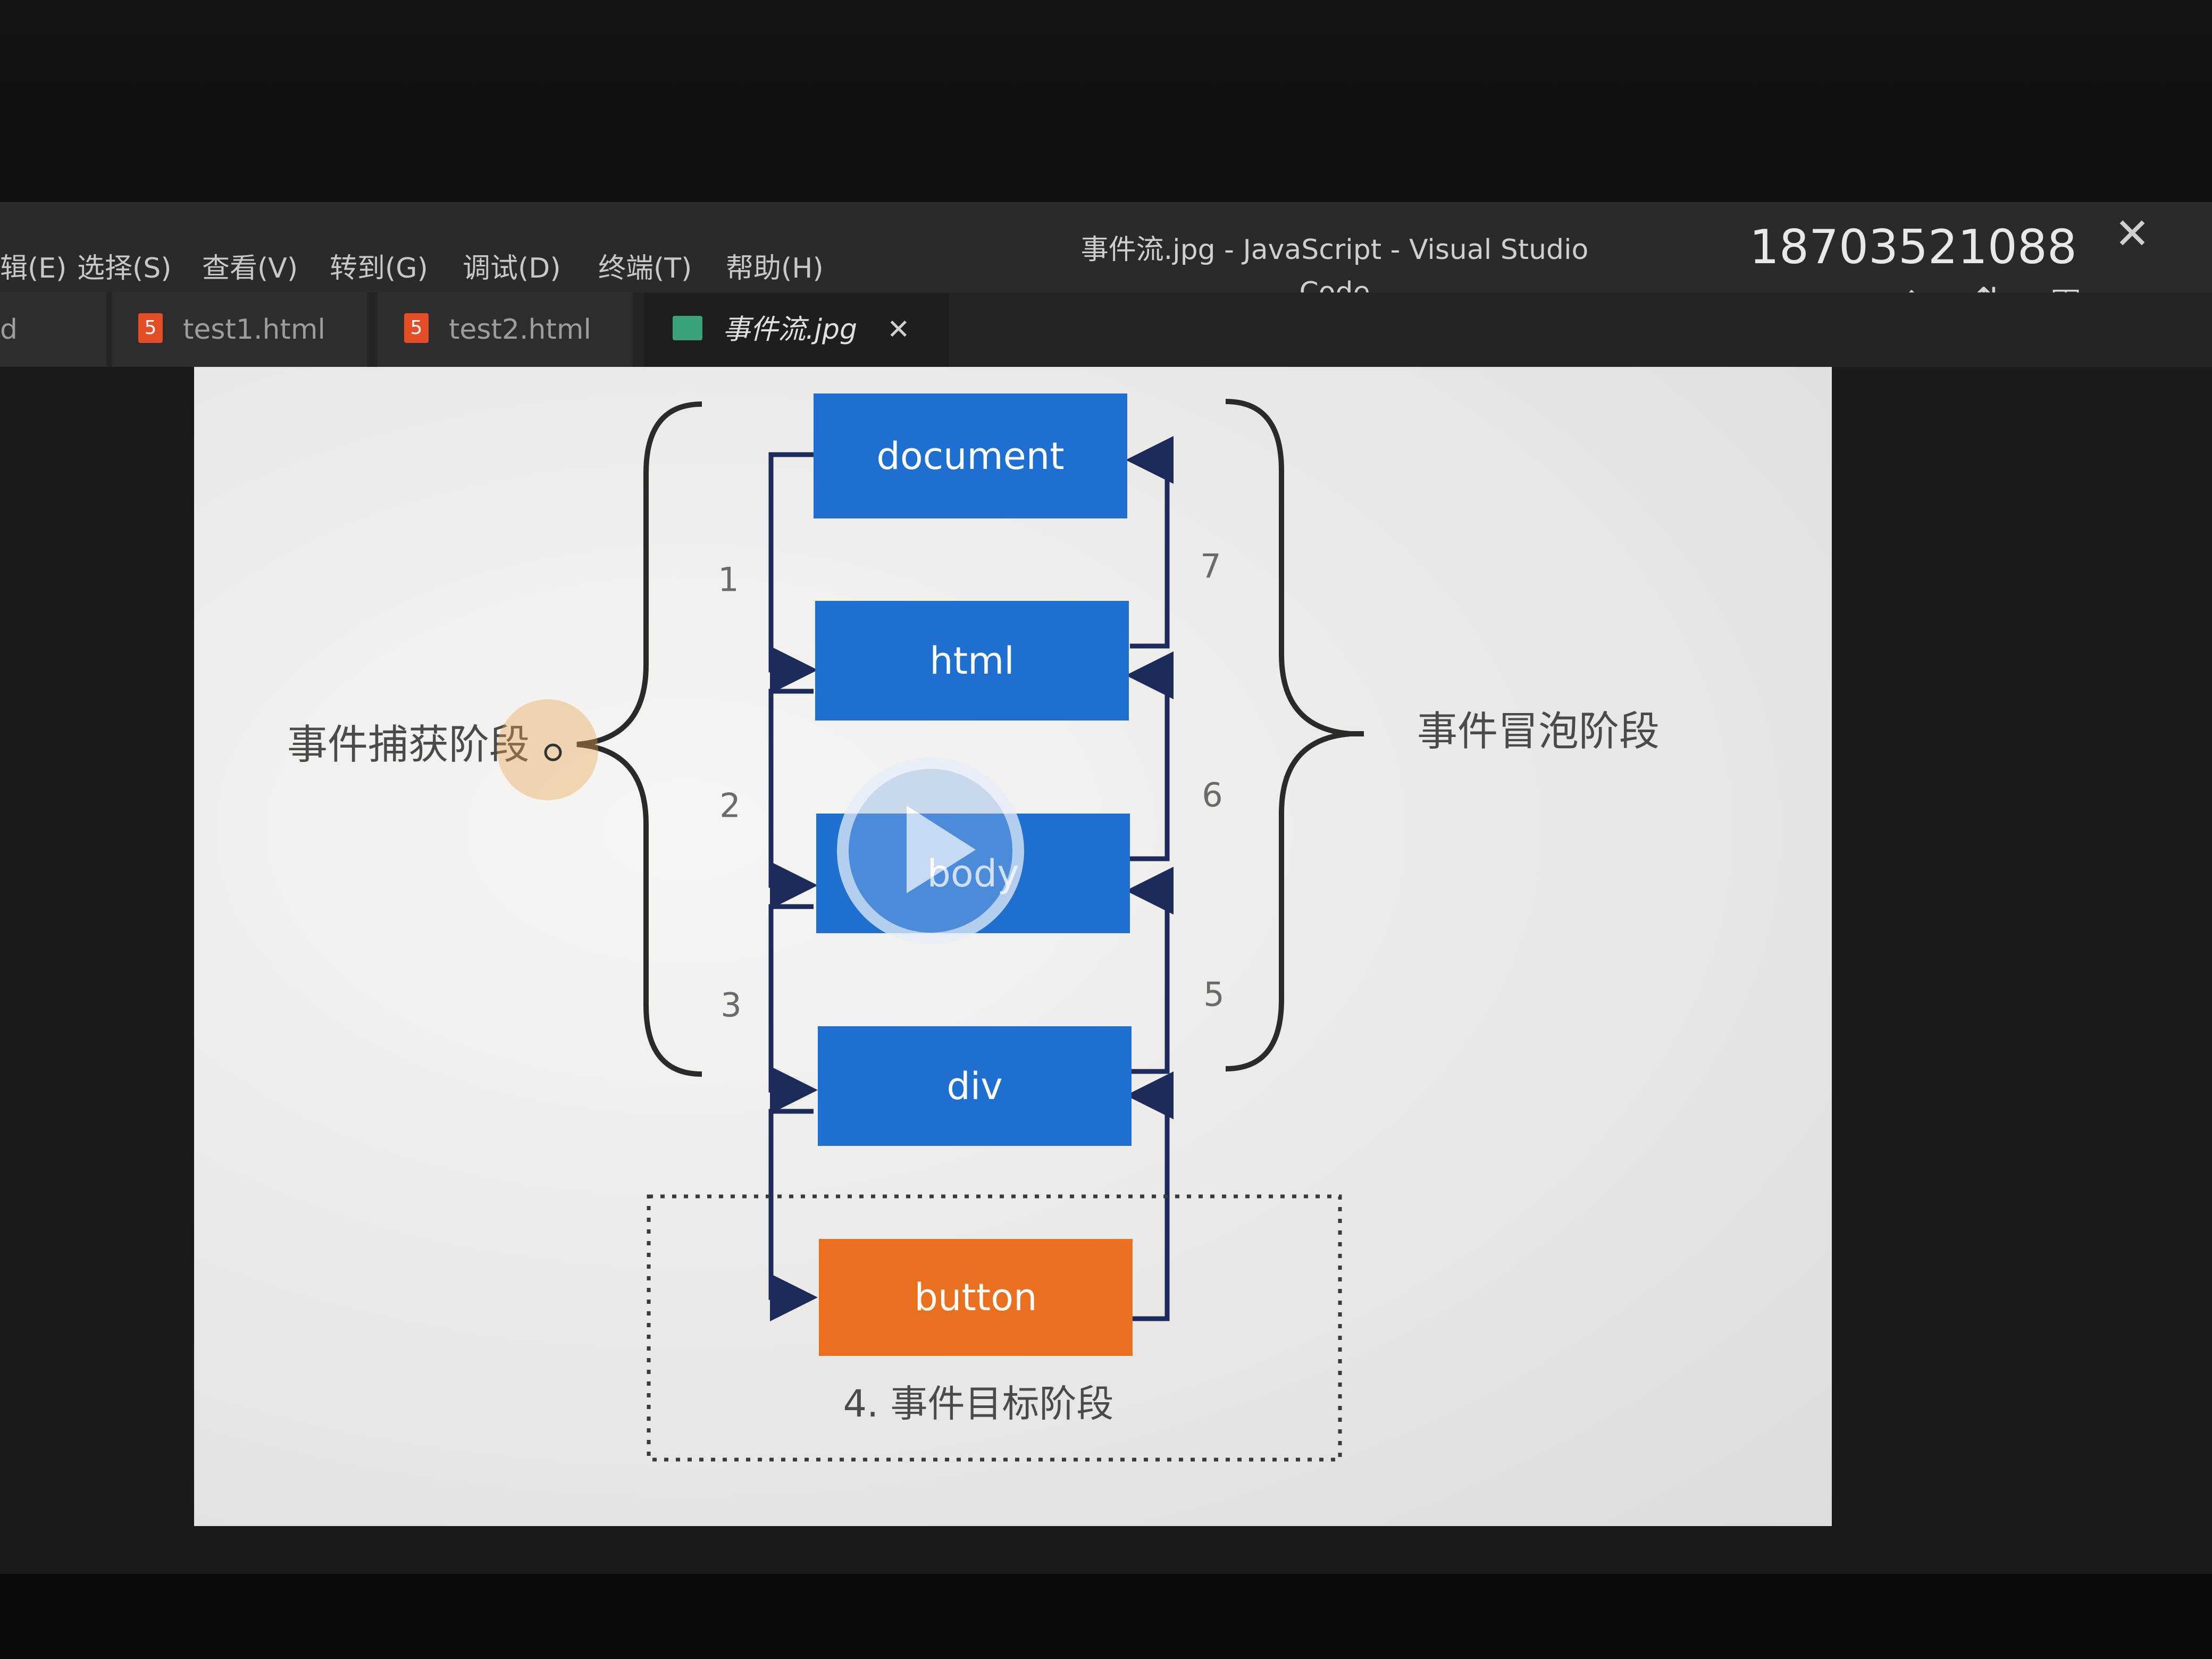  I want to click on menu-goto: 转到(G), so click(379, 268).